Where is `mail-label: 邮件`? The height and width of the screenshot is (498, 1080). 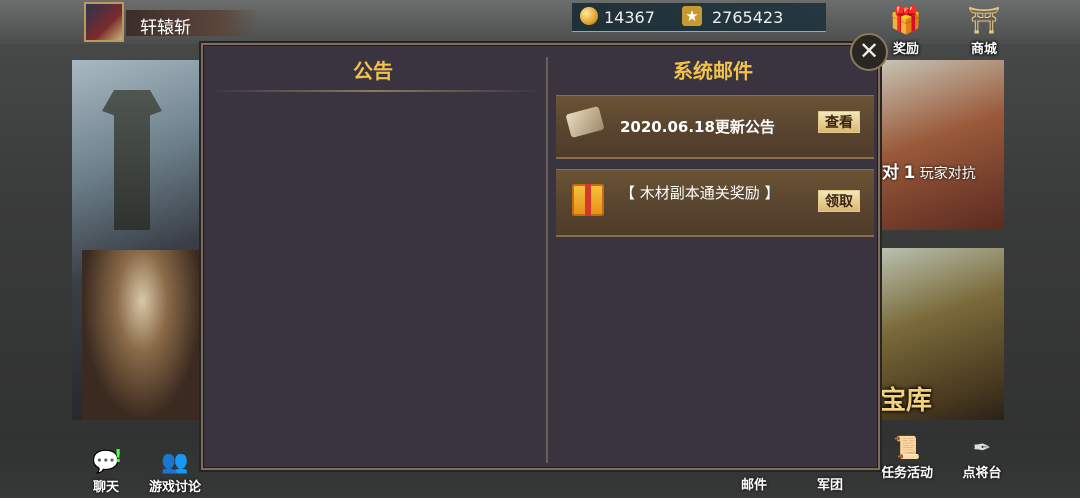 mail-label: 邮件 is located at coordinates (753, 485).